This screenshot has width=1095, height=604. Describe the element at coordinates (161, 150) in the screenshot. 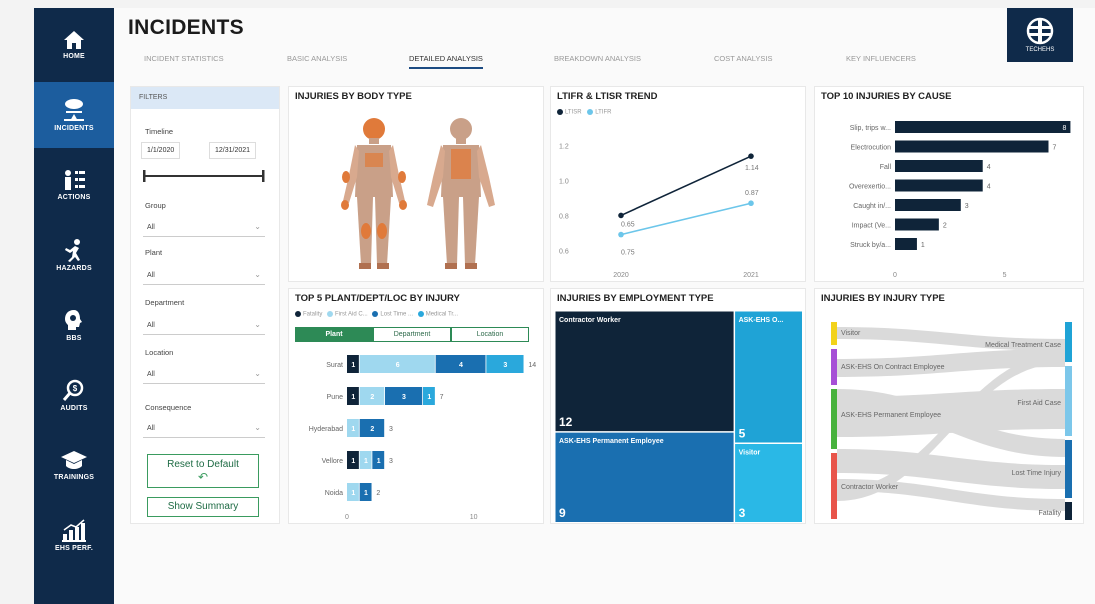

I see `date-from-input: 1/1/2020` at that location.